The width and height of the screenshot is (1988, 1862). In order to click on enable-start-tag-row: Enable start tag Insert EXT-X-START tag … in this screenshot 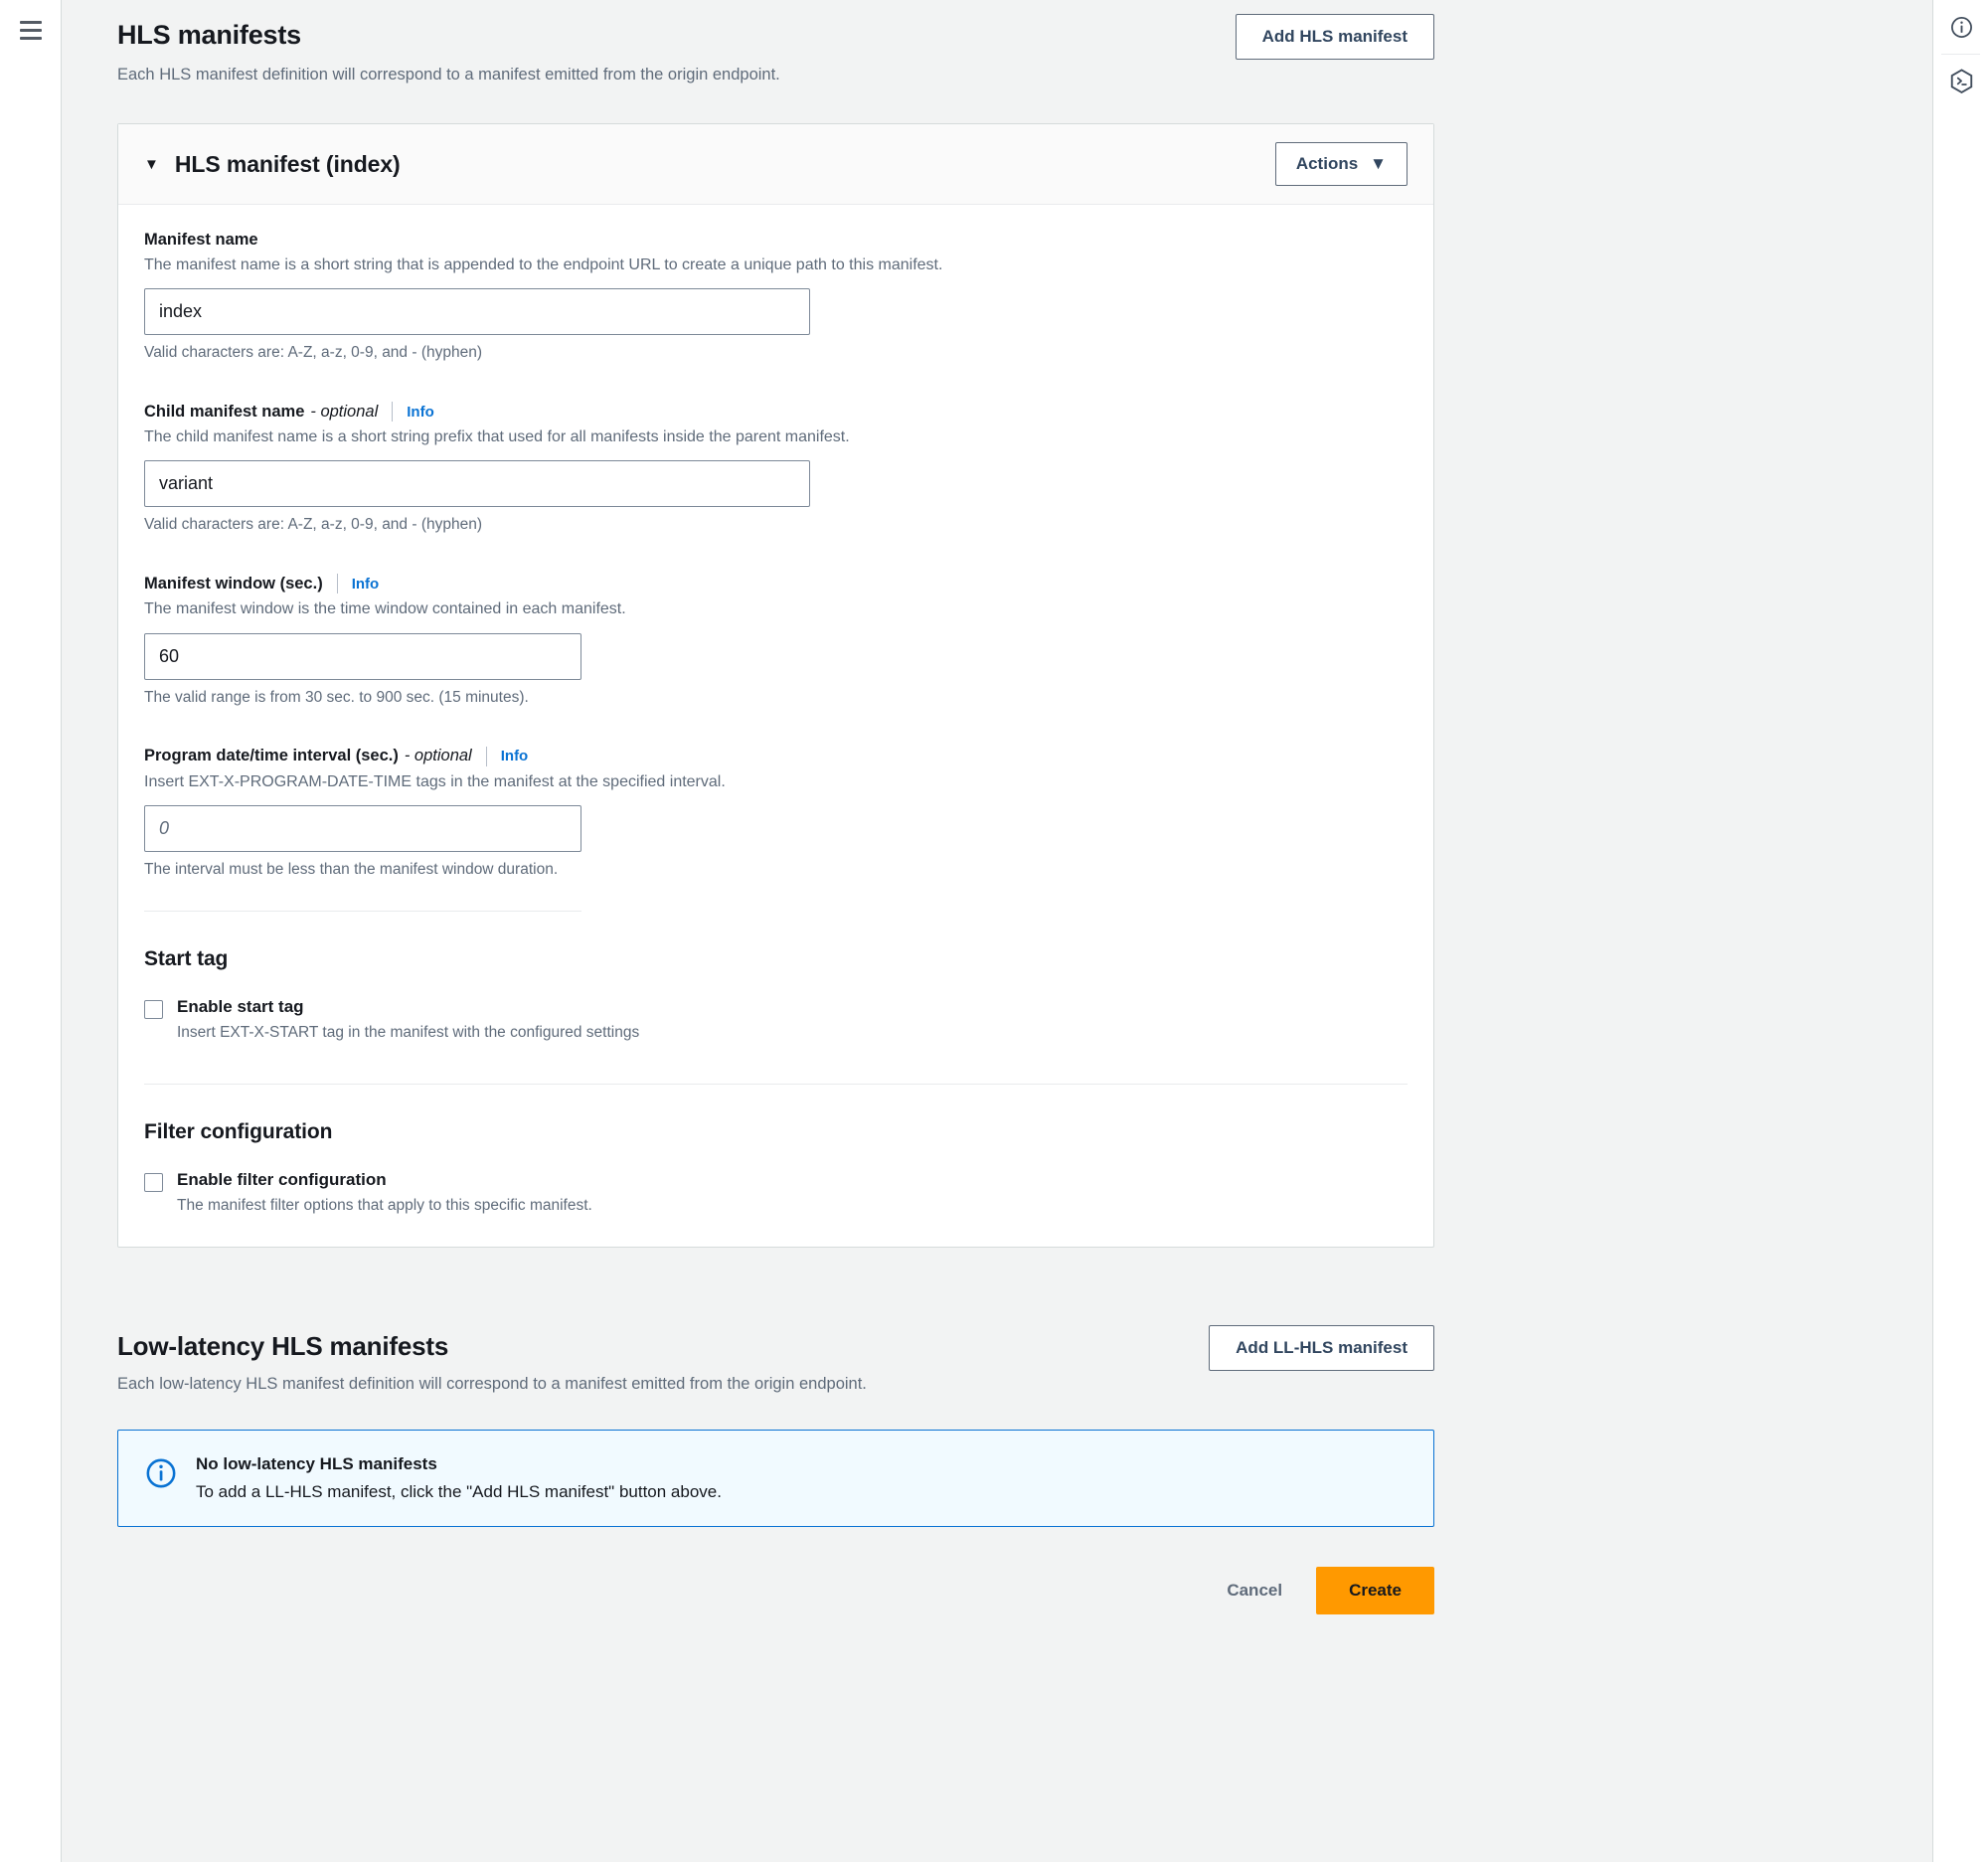, I will do `click(776, 1021)`.